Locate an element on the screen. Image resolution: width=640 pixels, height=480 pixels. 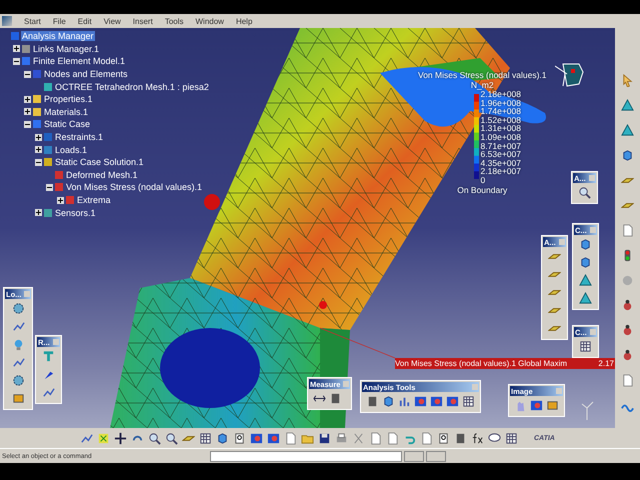
tree-item: Static Case is located at coordinates (67, 124).